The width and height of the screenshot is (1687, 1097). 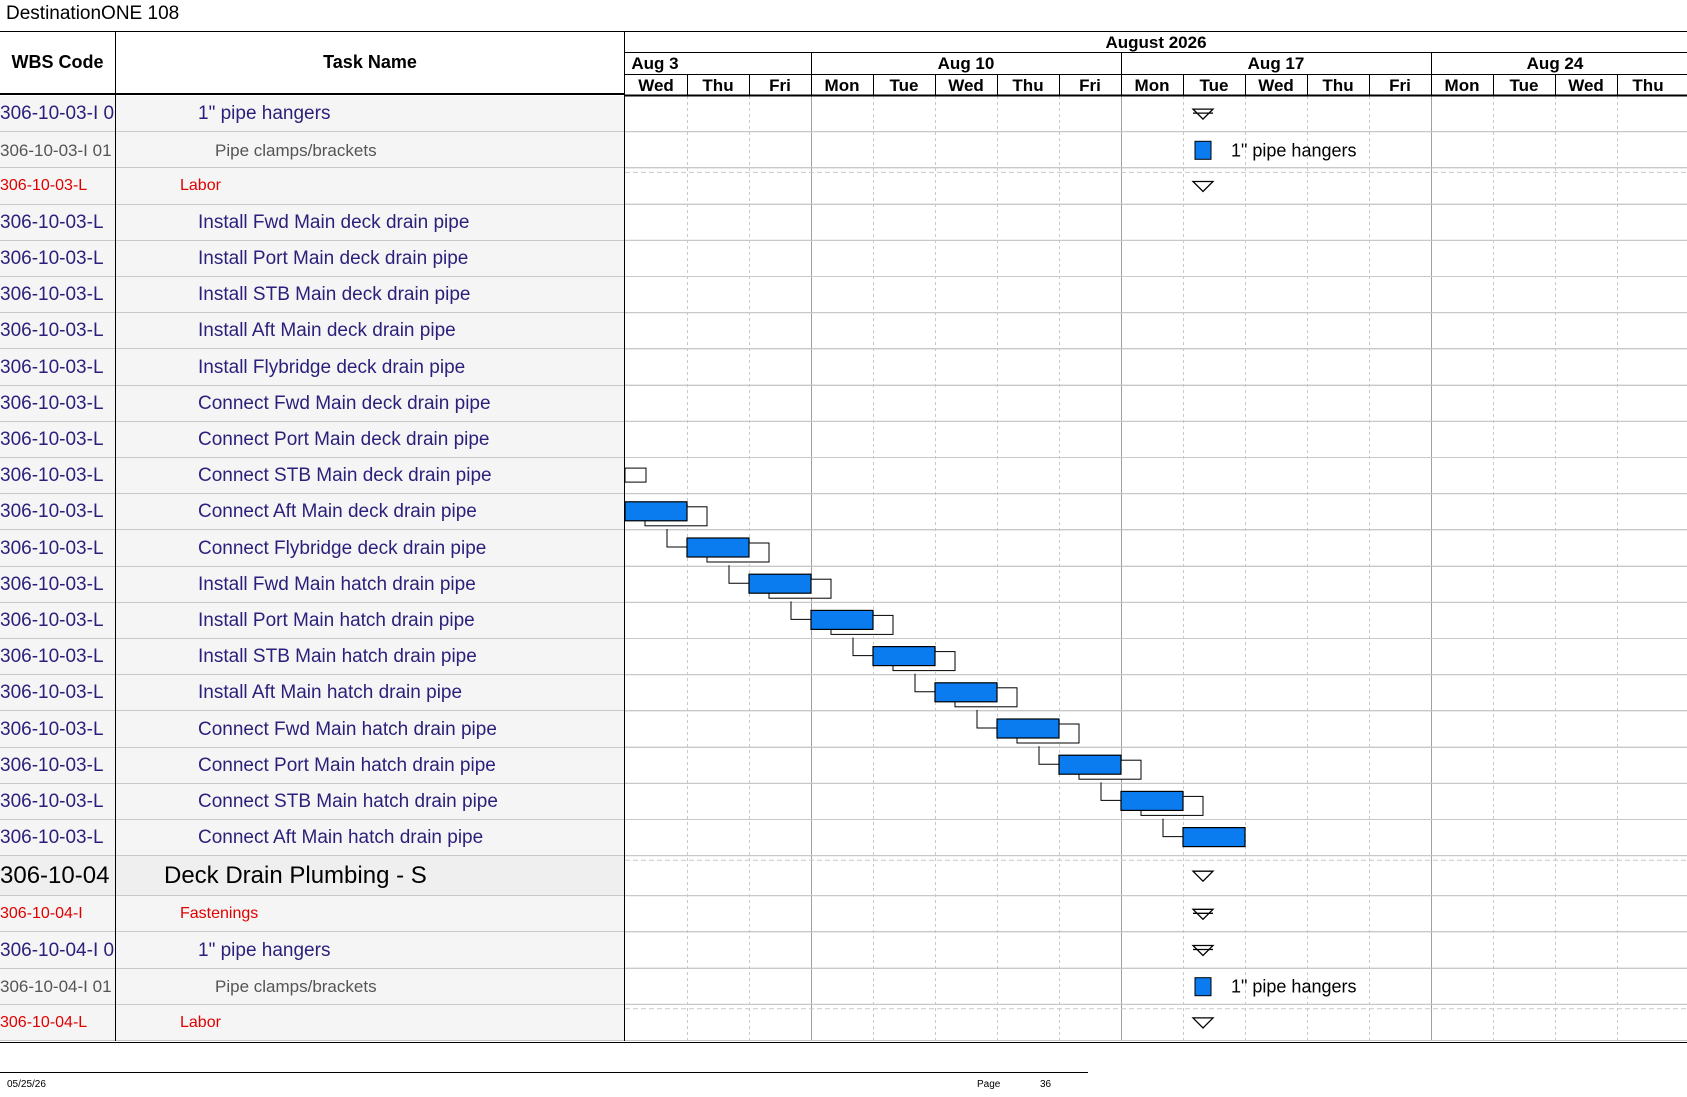 What do you see at coordinates (1046, 1084) in the screenshot?
I see `footer-page-number: 36` at bounding box center [1046, 1084].